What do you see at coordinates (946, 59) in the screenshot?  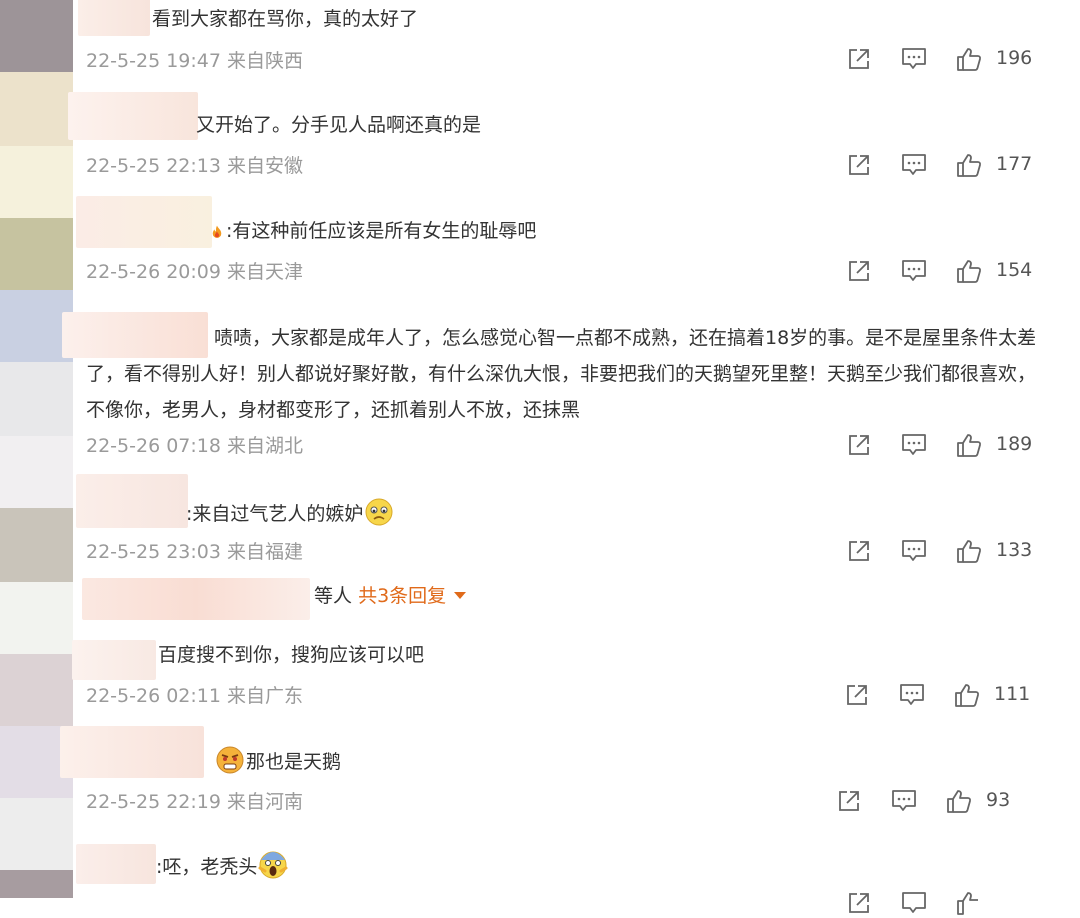 I see `comment-actions: 196` at bounding box center [946, 59].